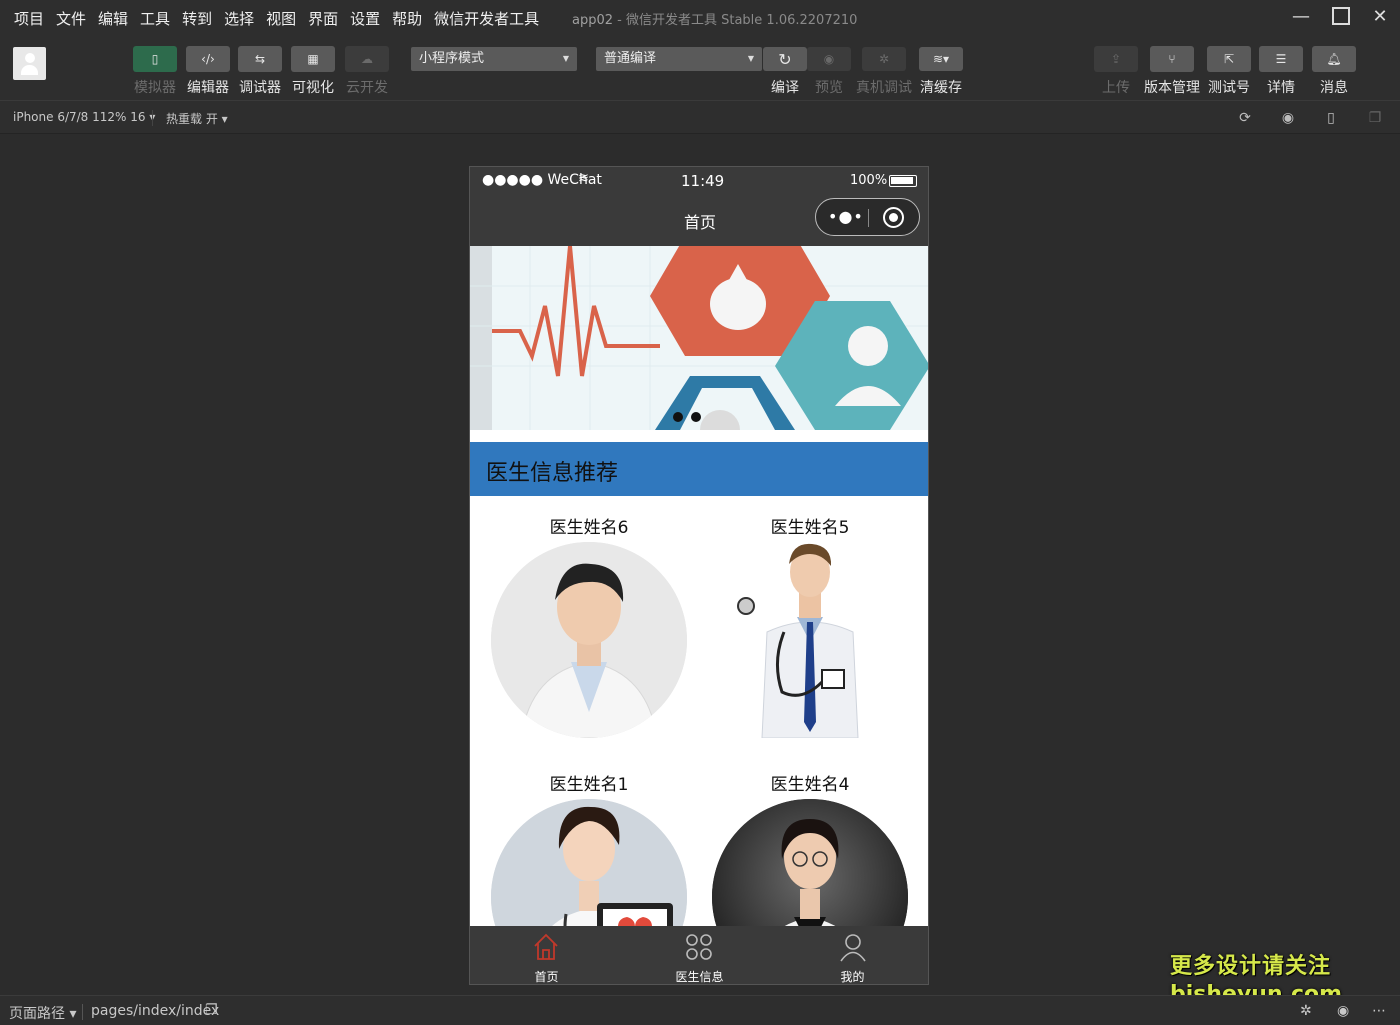  I want to click on mode-select: 小程序模式 ▼, so click(494, 59).